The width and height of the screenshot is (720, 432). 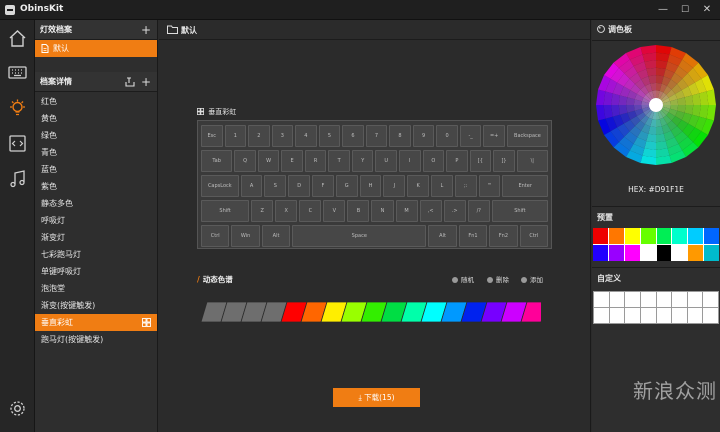 I want to click on key: /?, so click(x=478, y=211).